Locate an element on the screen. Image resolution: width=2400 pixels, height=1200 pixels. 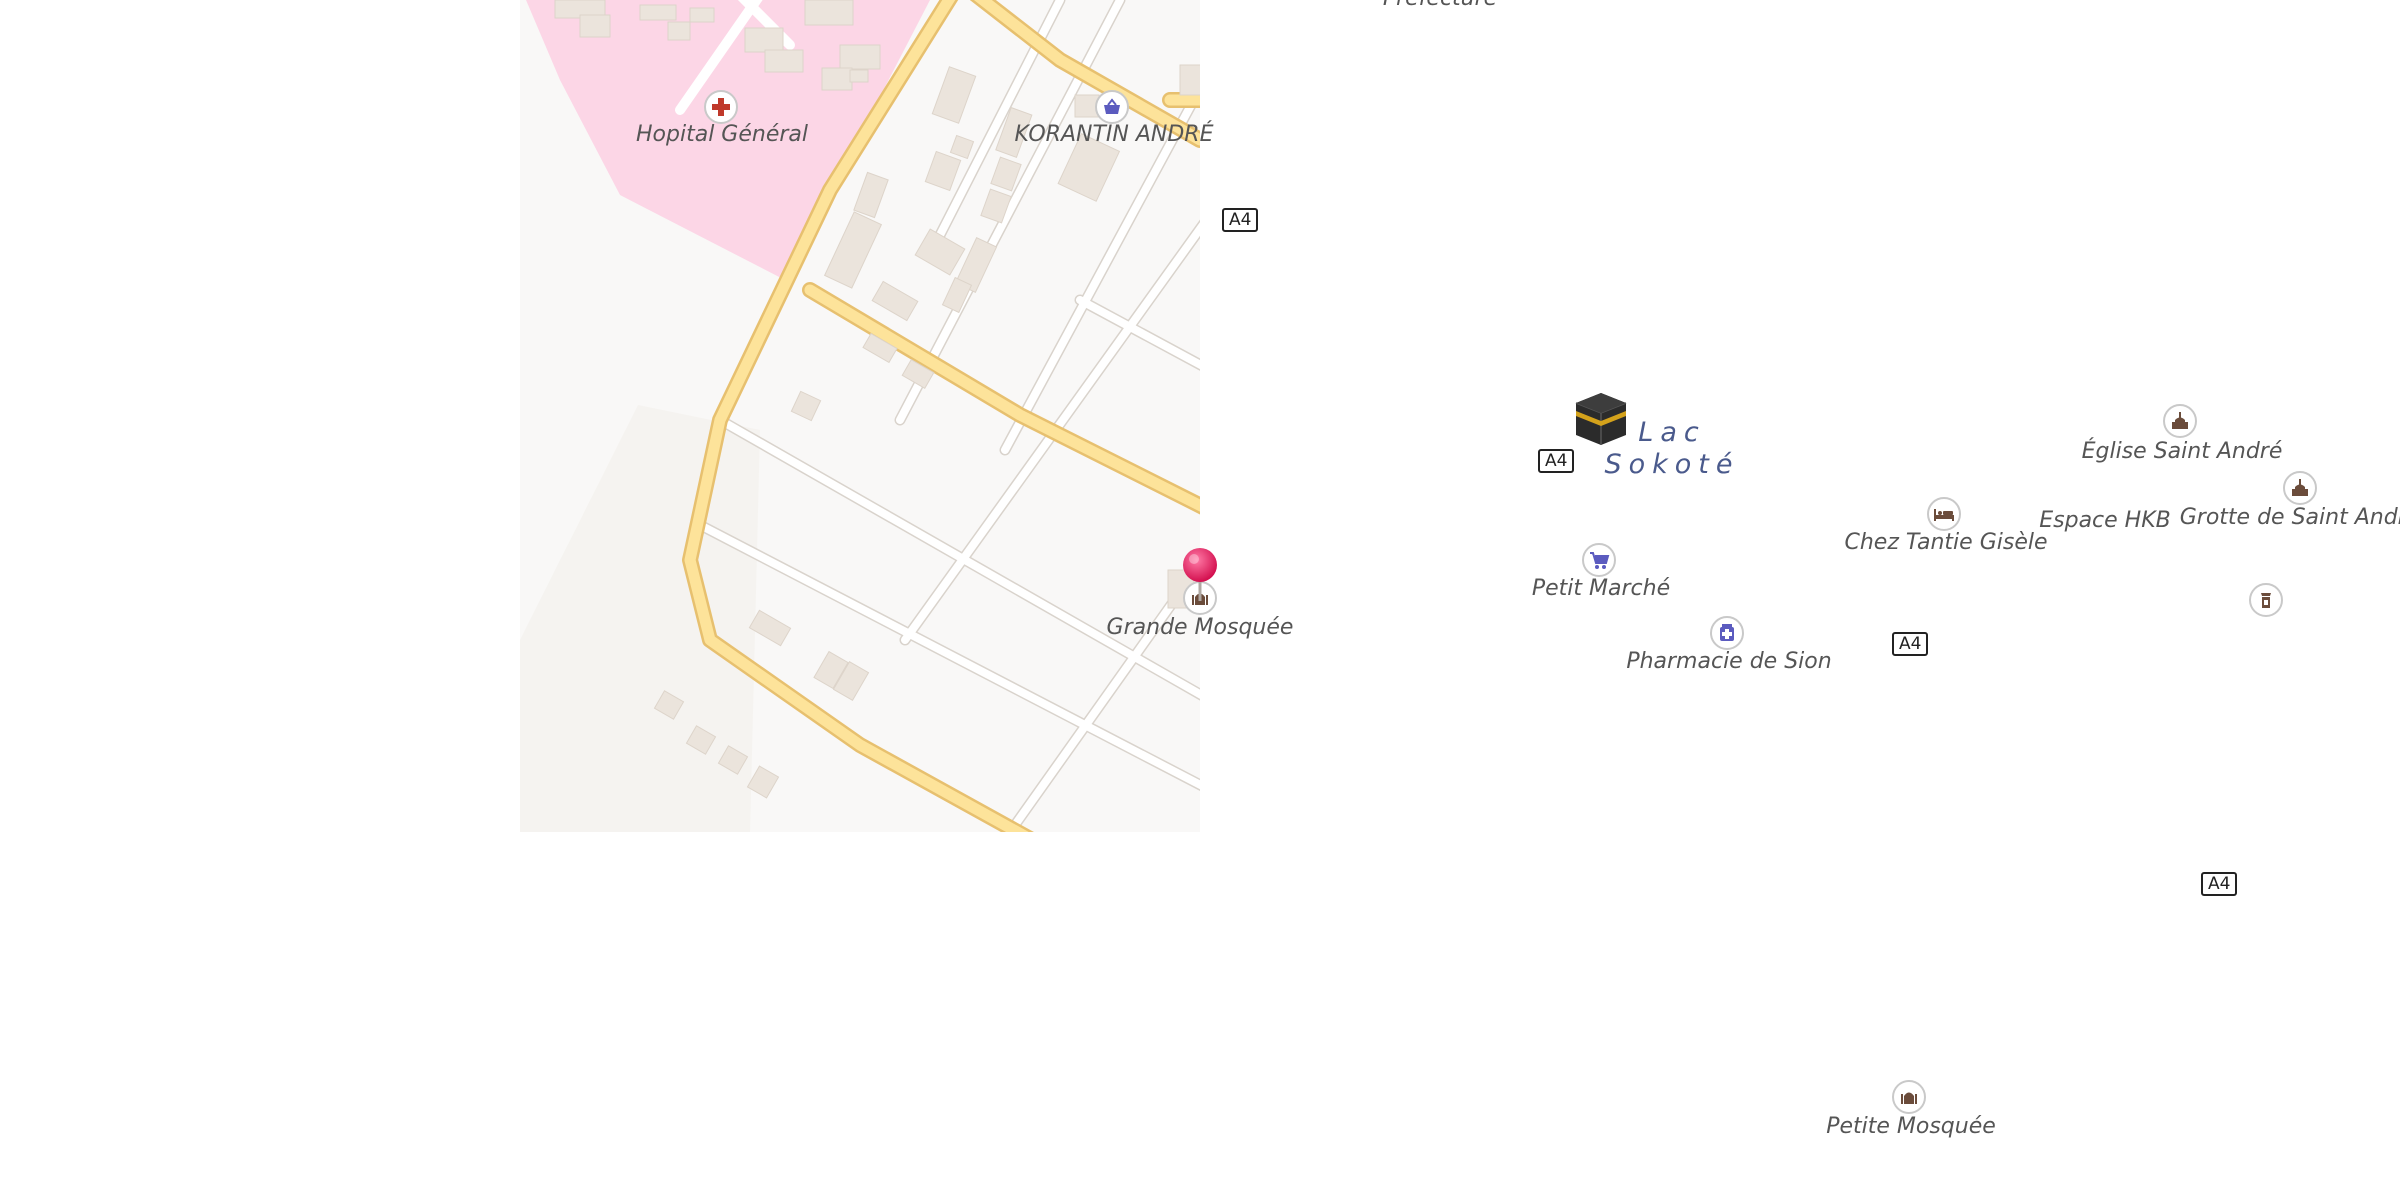
grotte-label: Grotte de Saint André is located at coordinates (2290, 518).